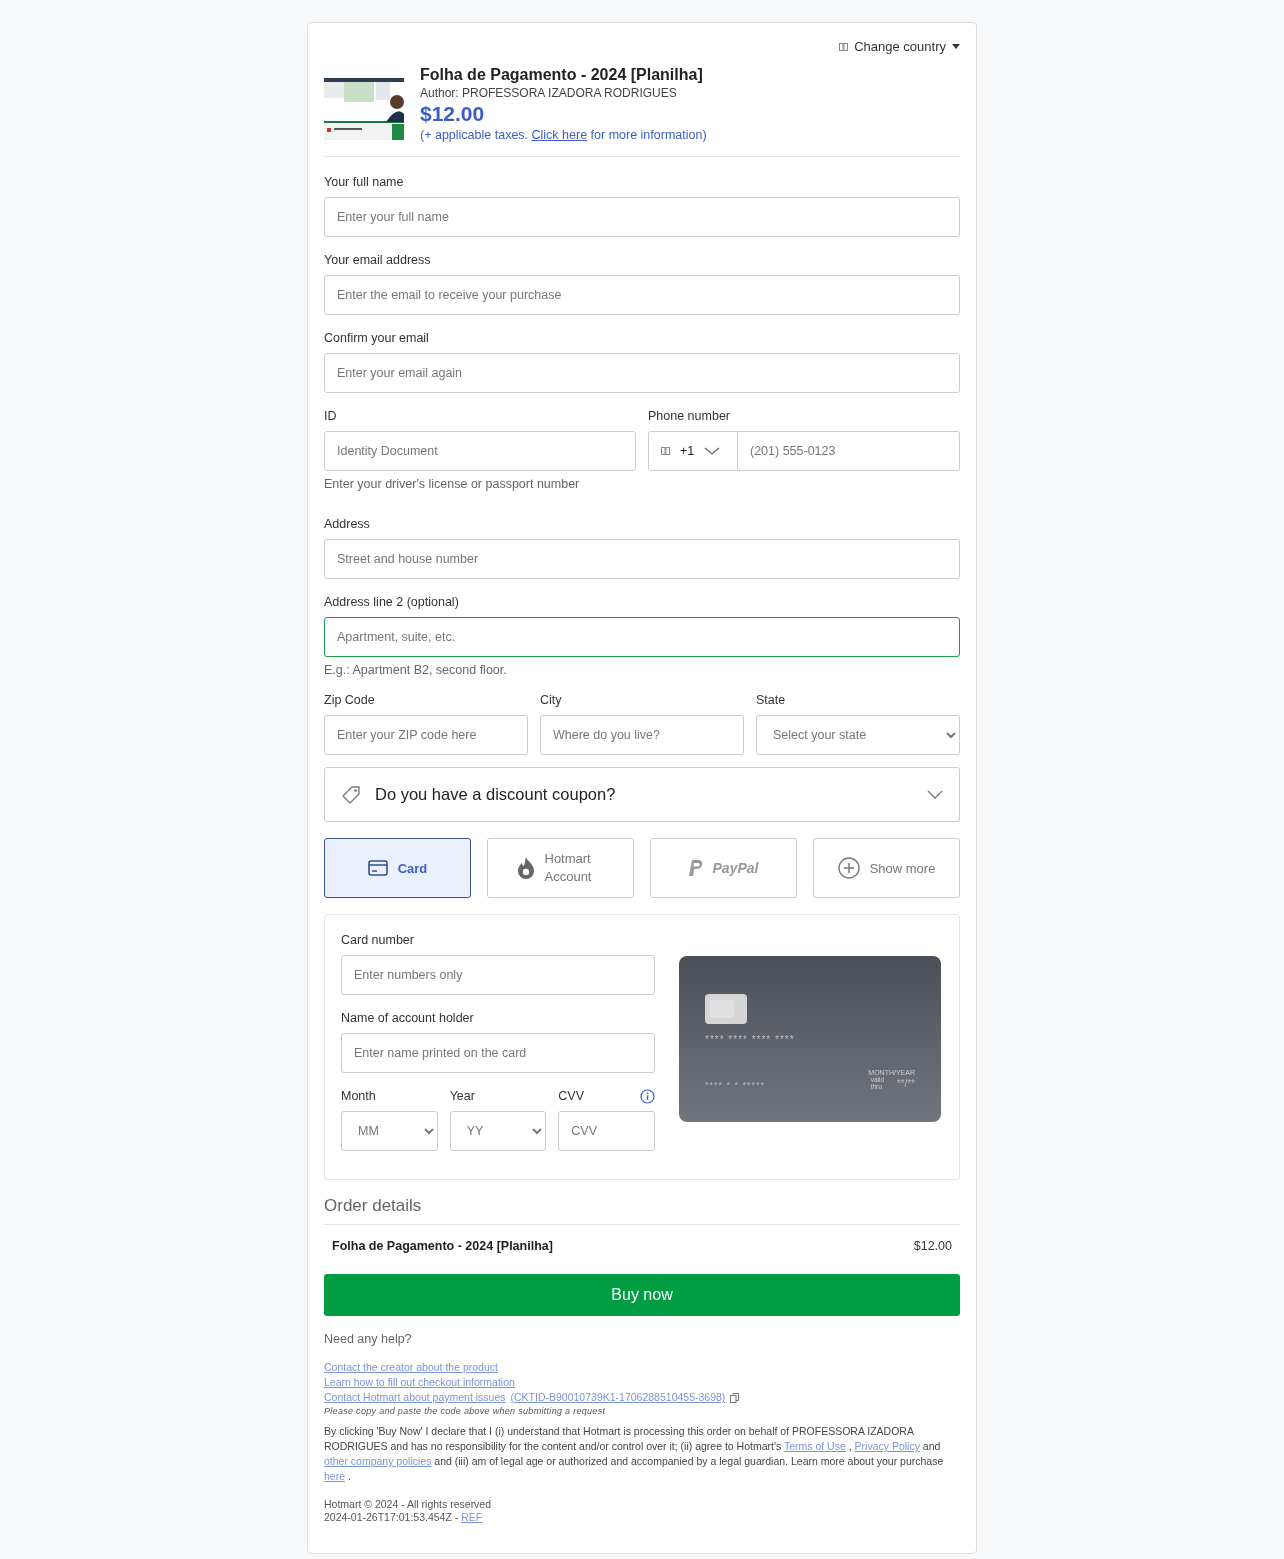 The width and height of the screenshot is (1284, 1559). What do you see at coordinates (498, 975) in the screenshot?
I see `card-number-field: Enter numbers only` at bounding box center [498, 975].